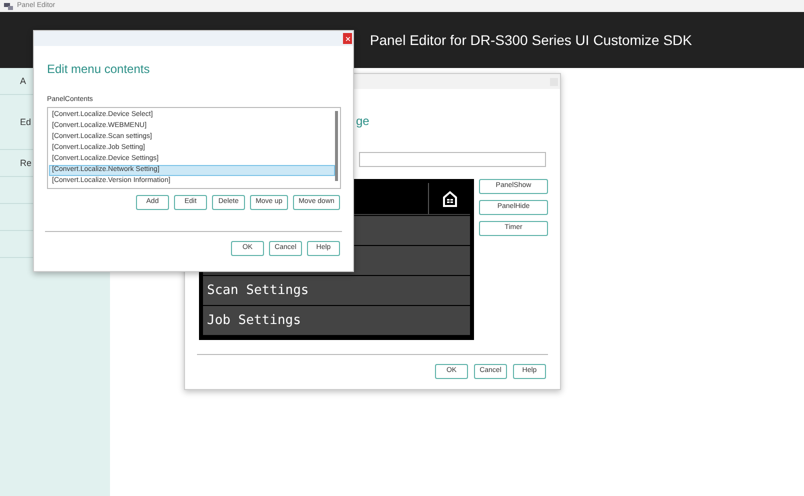 This screenshot has height=496, width=804. I want to click on dialog-heading: Edit menu contents, so click(98, 69).